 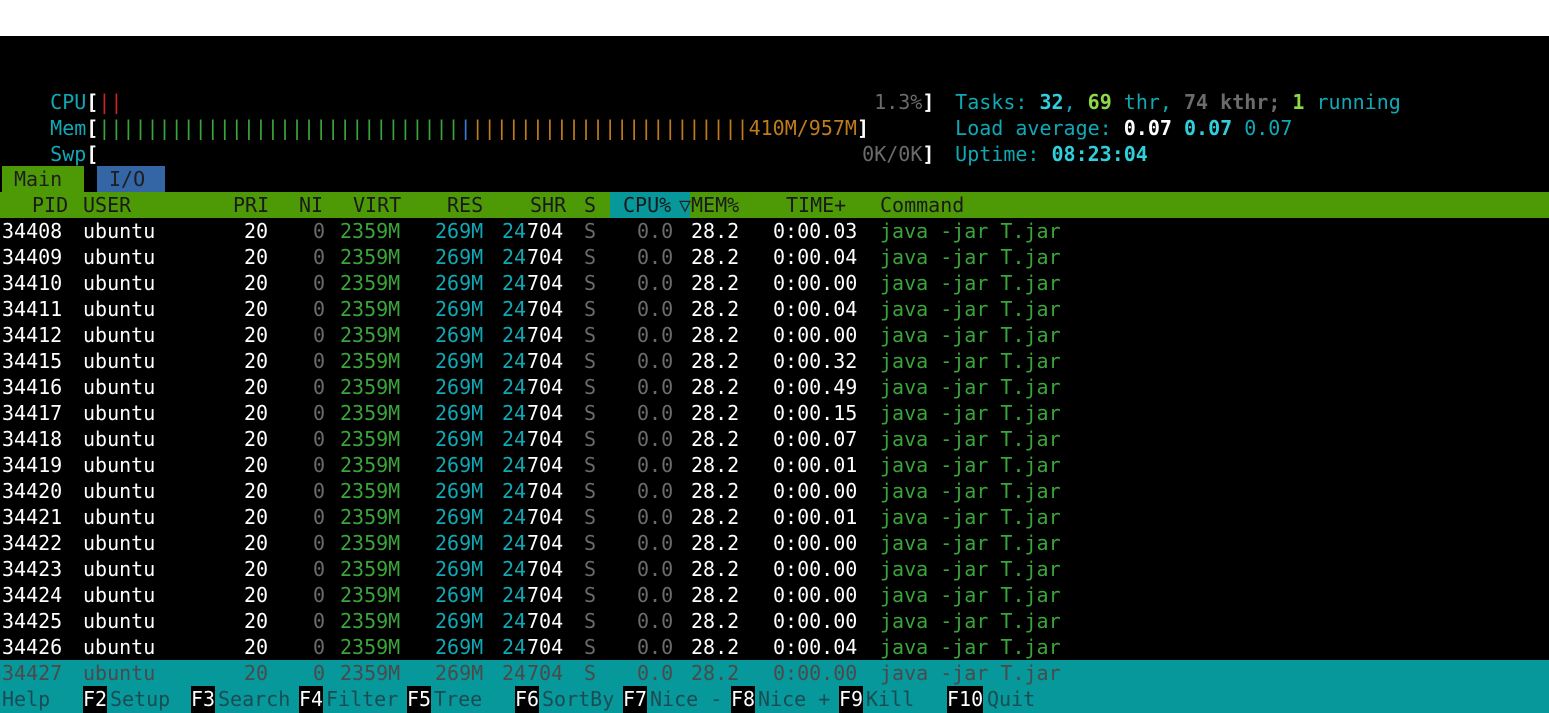 I want to click on fkey-label-kill: Kill, so click(x=890, y=699).